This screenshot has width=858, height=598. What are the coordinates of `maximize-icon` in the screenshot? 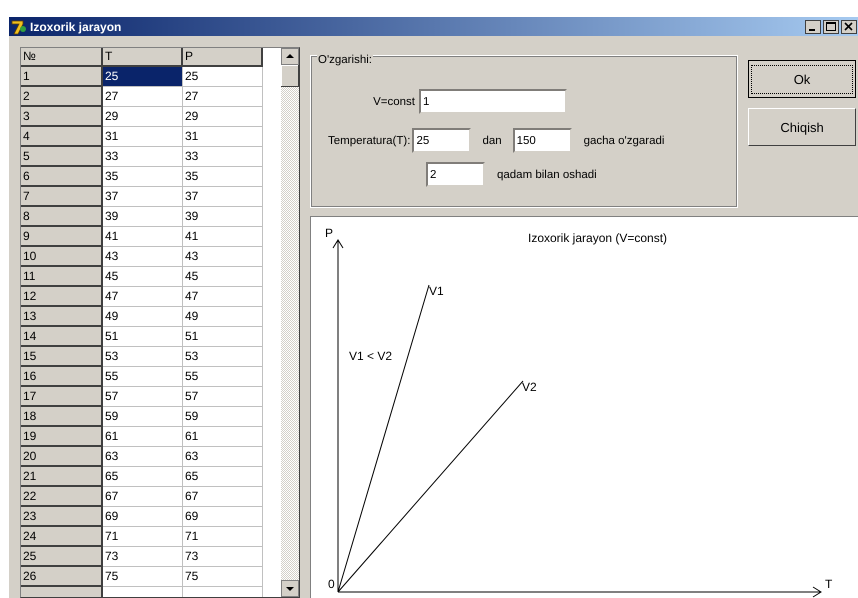 It's located at (831, 27).